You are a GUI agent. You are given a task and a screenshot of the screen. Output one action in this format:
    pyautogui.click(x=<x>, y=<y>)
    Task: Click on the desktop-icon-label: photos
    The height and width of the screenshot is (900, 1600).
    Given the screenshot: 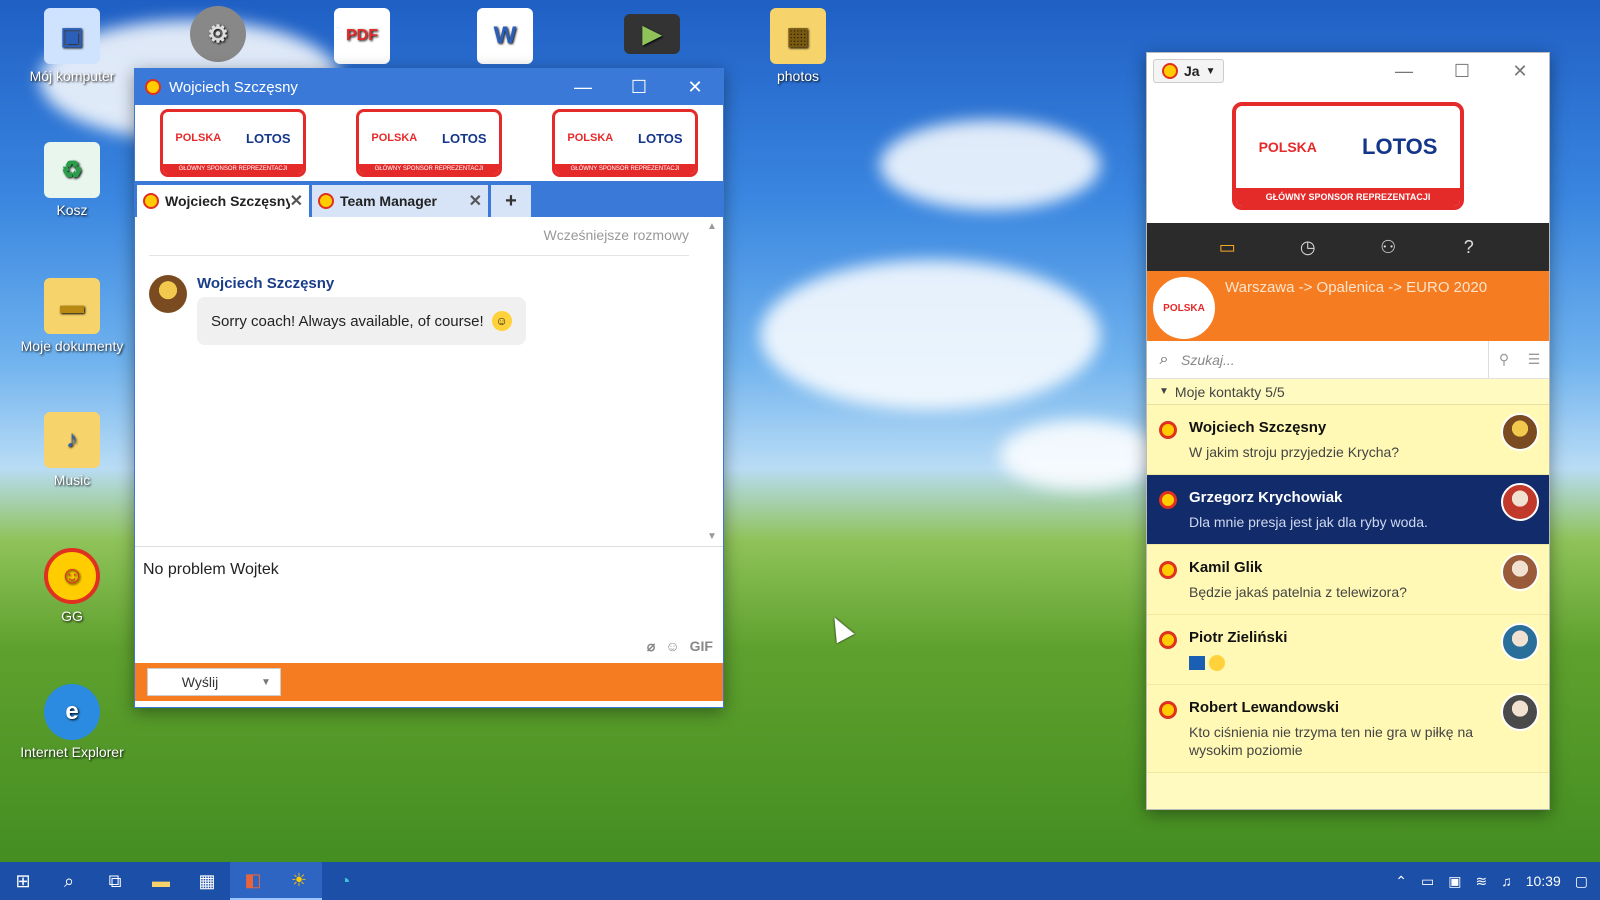 What is the action you would take?
    pyautogui.click(x=798, y=76)
    